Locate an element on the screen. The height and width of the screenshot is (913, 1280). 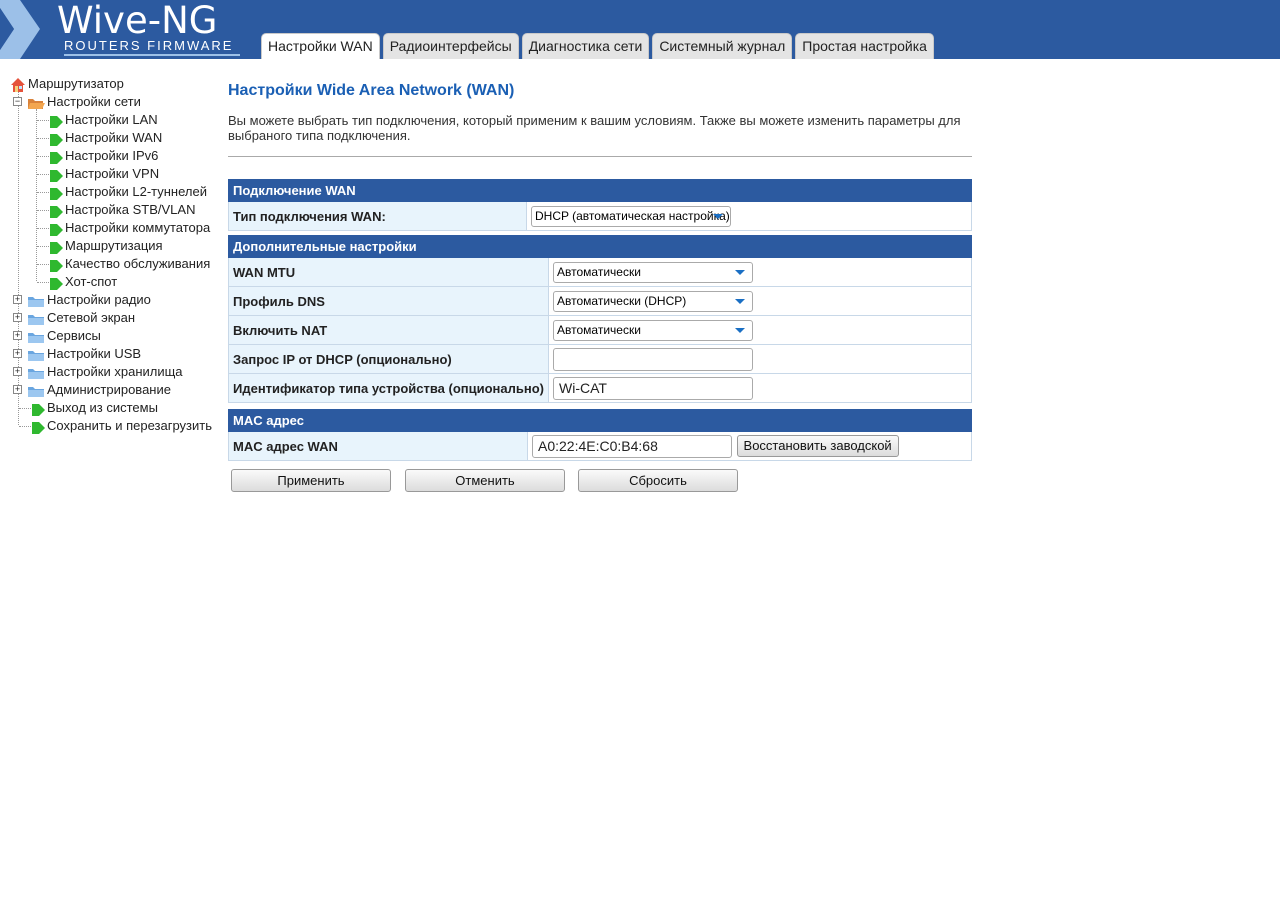
page-title: Настройки Wide Area Network (WAN) is located at coordinates (371, 90).